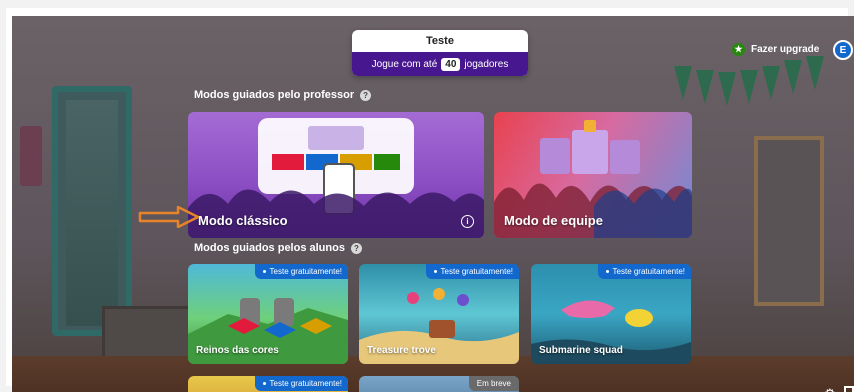 The image size is (854, 392). Describe the element at coordinates (830, 389) in the screenshot. I see `gear-icon: ⚙` at that location.